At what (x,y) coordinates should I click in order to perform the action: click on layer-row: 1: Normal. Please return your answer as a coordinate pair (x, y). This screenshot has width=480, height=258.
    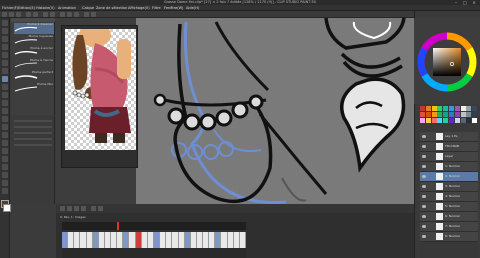
    Looking at the image, I should click on (449, 167).